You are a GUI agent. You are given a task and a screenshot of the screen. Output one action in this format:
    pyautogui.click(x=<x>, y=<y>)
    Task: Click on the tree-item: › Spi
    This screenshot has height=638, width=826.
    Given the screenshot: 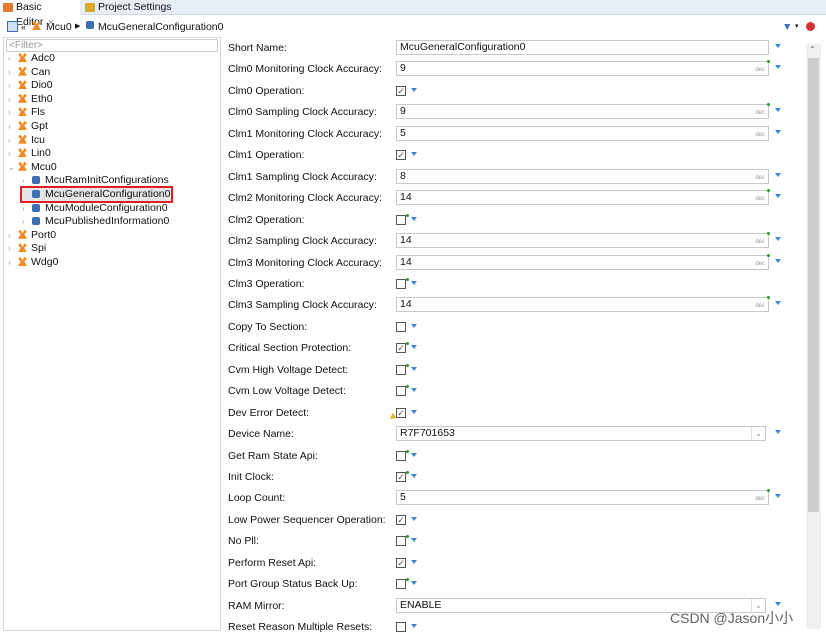 What is the action you would take?
    pyautogui.click(x=27, y=248)
    